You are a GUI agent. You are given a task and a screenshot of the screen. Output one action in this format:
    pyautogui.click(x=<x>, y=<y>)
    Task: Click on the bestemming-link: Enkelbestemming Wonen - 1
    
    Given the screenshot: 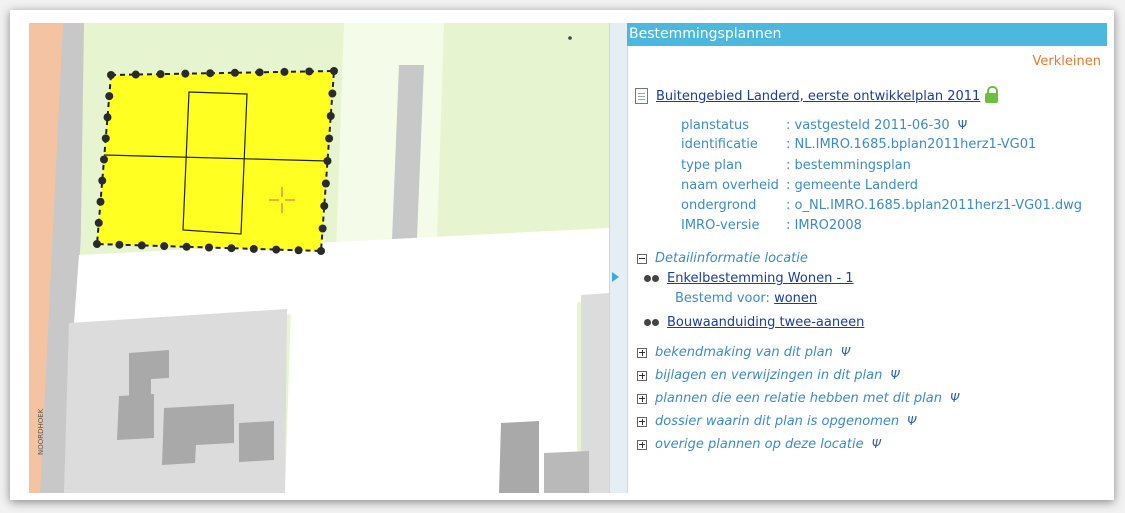 What is the action you would take?
    pyautogui.click(x=760, y=278)
    